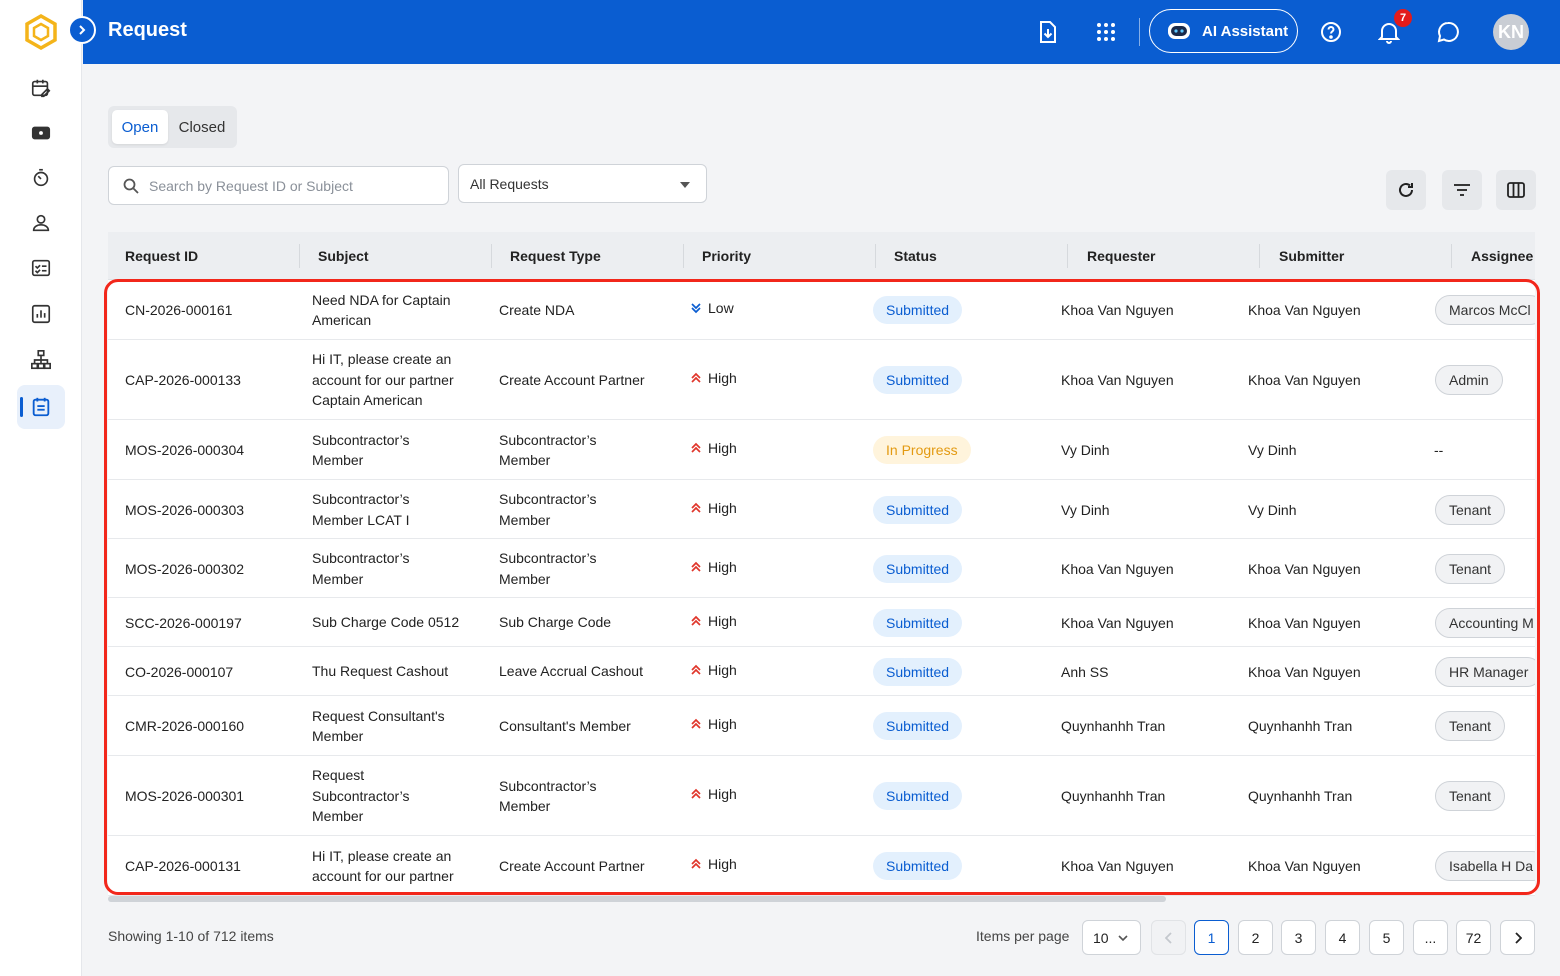 The height and width of the screenshot is (976, 1560). Describe the element at coordinates (1298, 937) in the screenshot. I see `page-button-3: 3` at that location.